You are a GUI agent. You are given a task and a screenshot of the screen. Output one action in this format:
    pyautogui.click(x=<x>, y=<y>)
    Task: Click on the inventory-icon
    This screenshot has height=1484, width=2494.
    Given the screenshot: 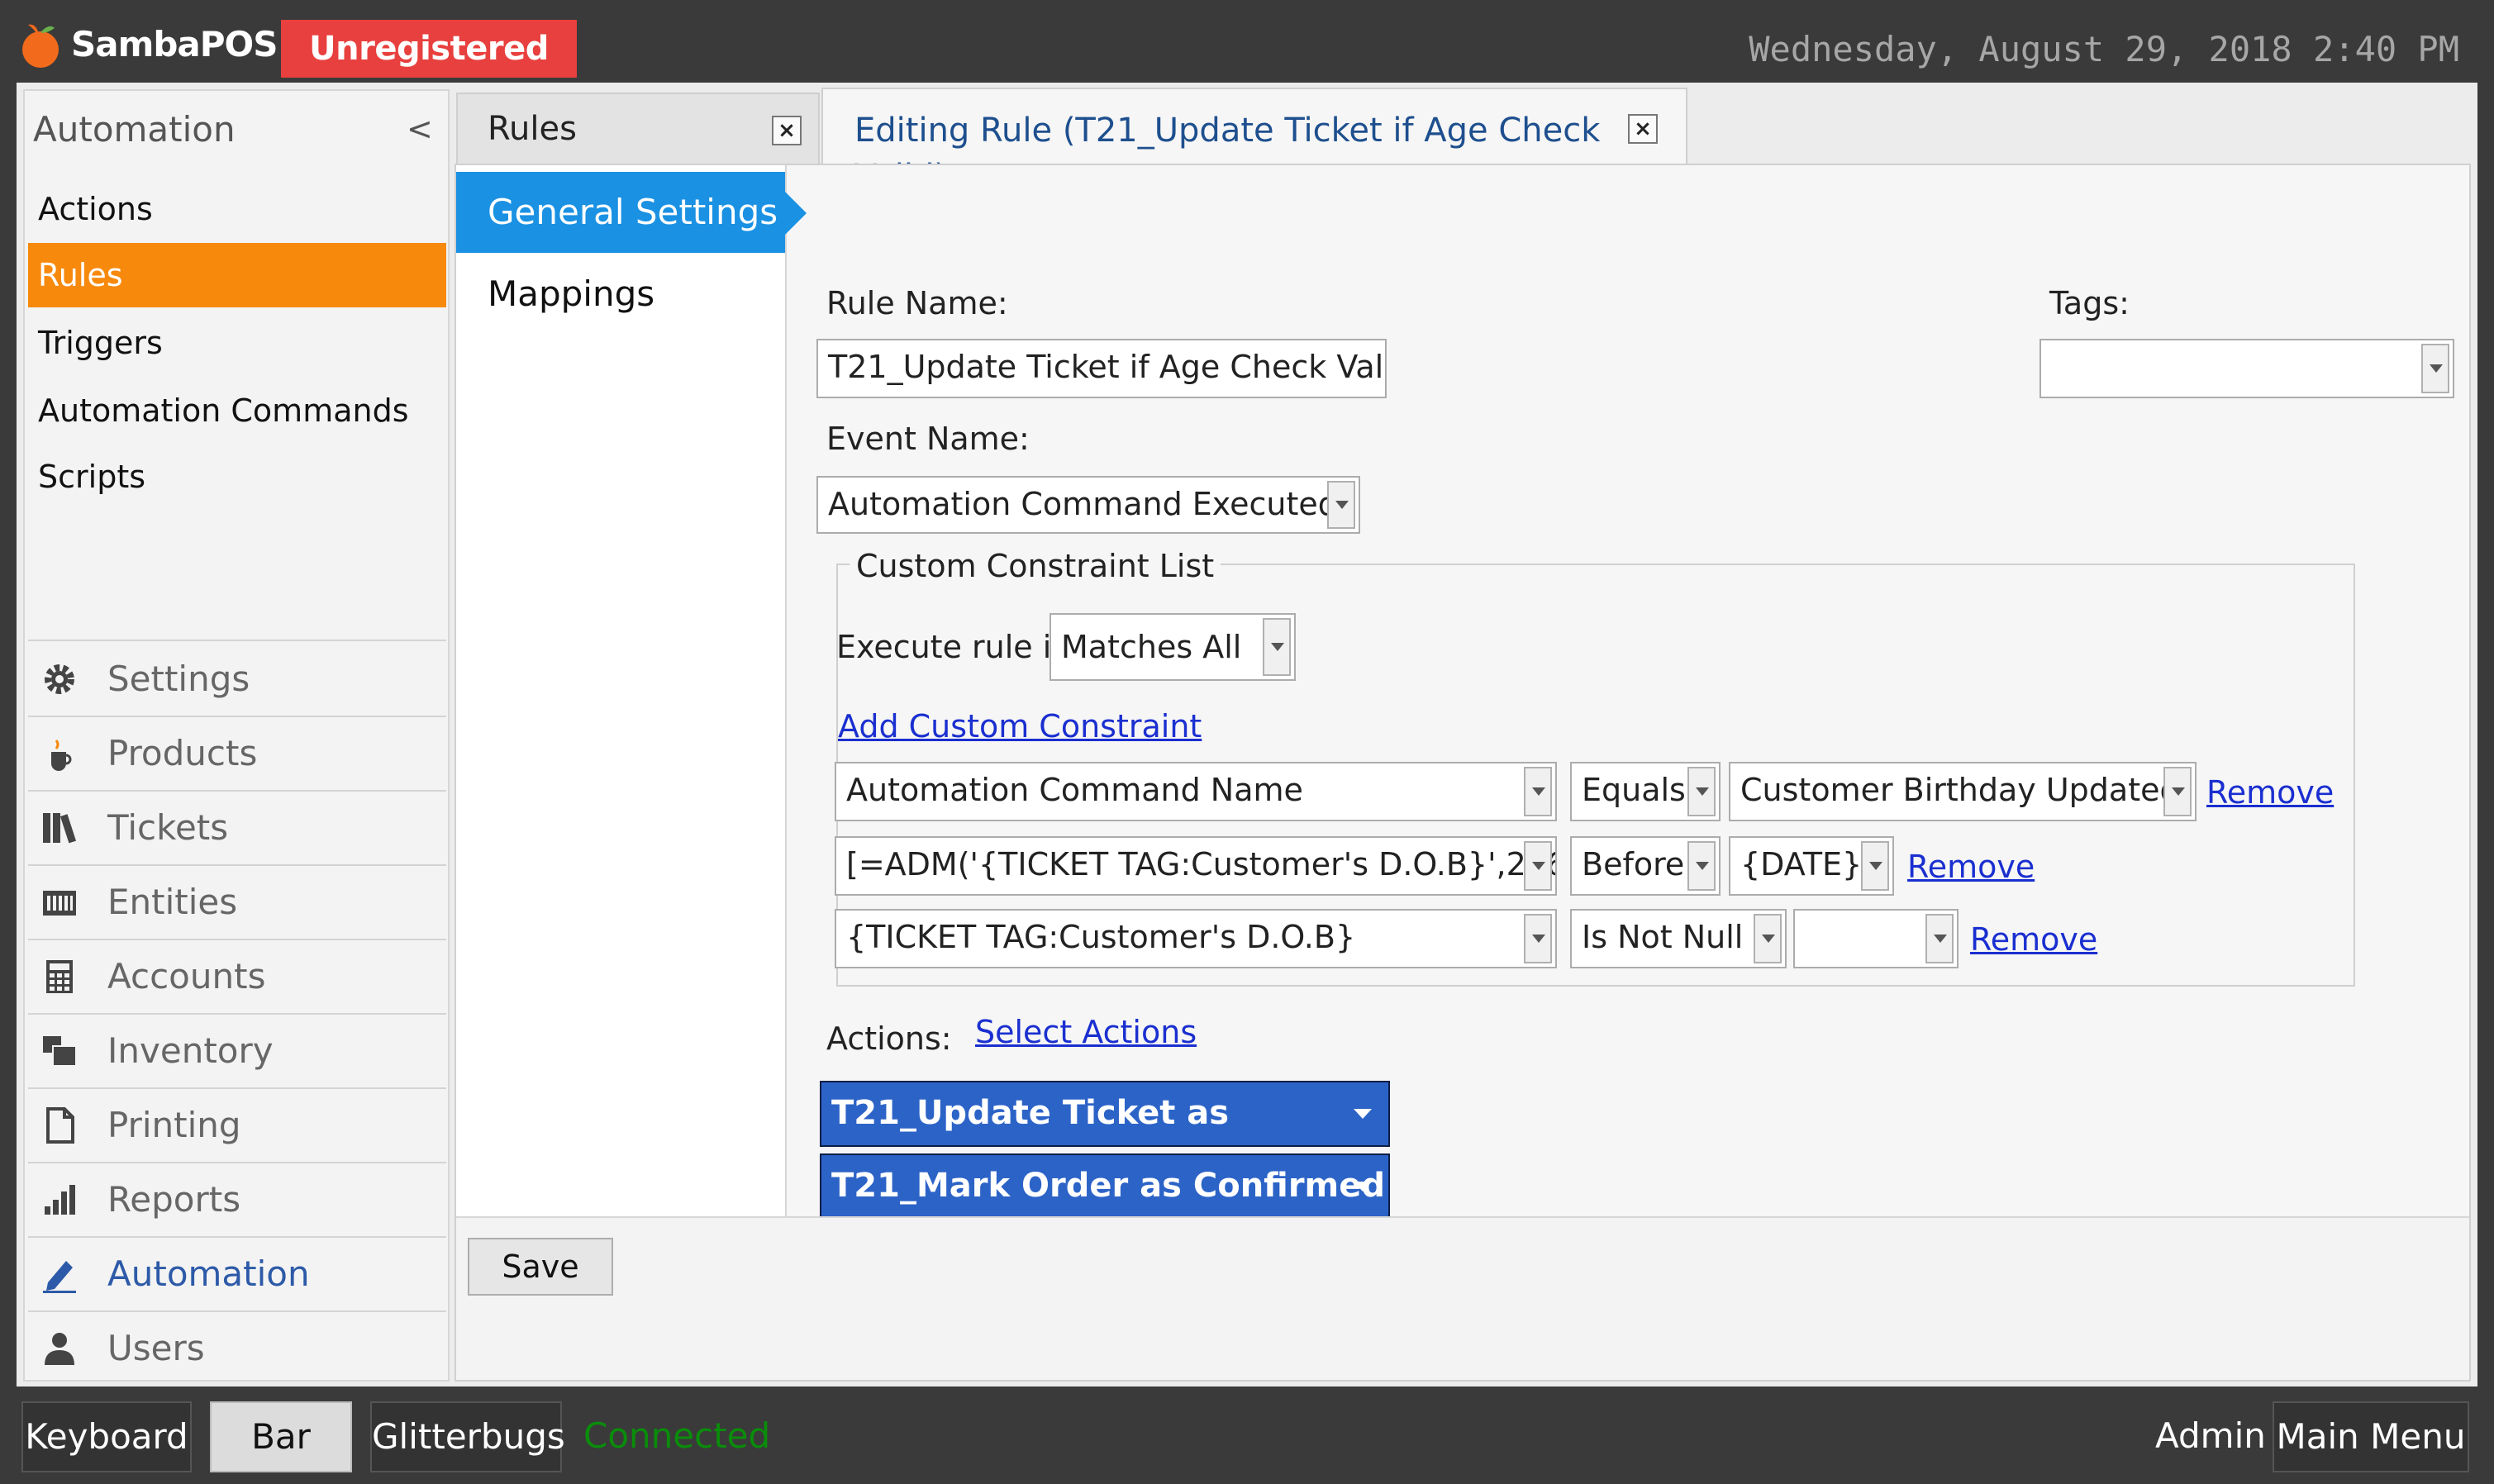 What is the action you would take?
    pyautogui.click(x=60, y=1051)
    